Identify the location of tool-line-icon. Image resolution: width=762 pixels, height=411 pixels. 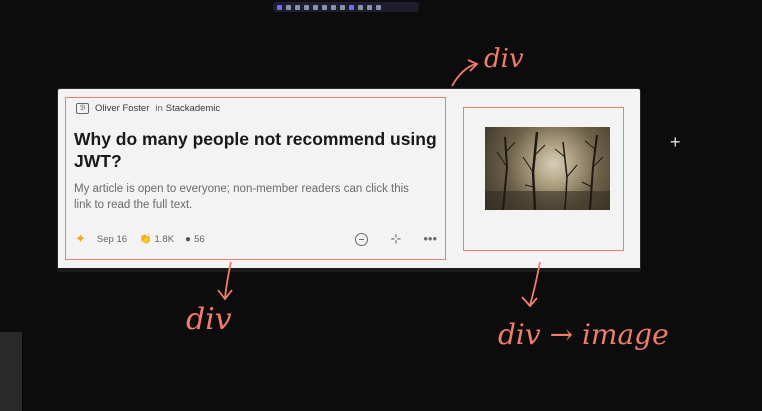
(333, 7).